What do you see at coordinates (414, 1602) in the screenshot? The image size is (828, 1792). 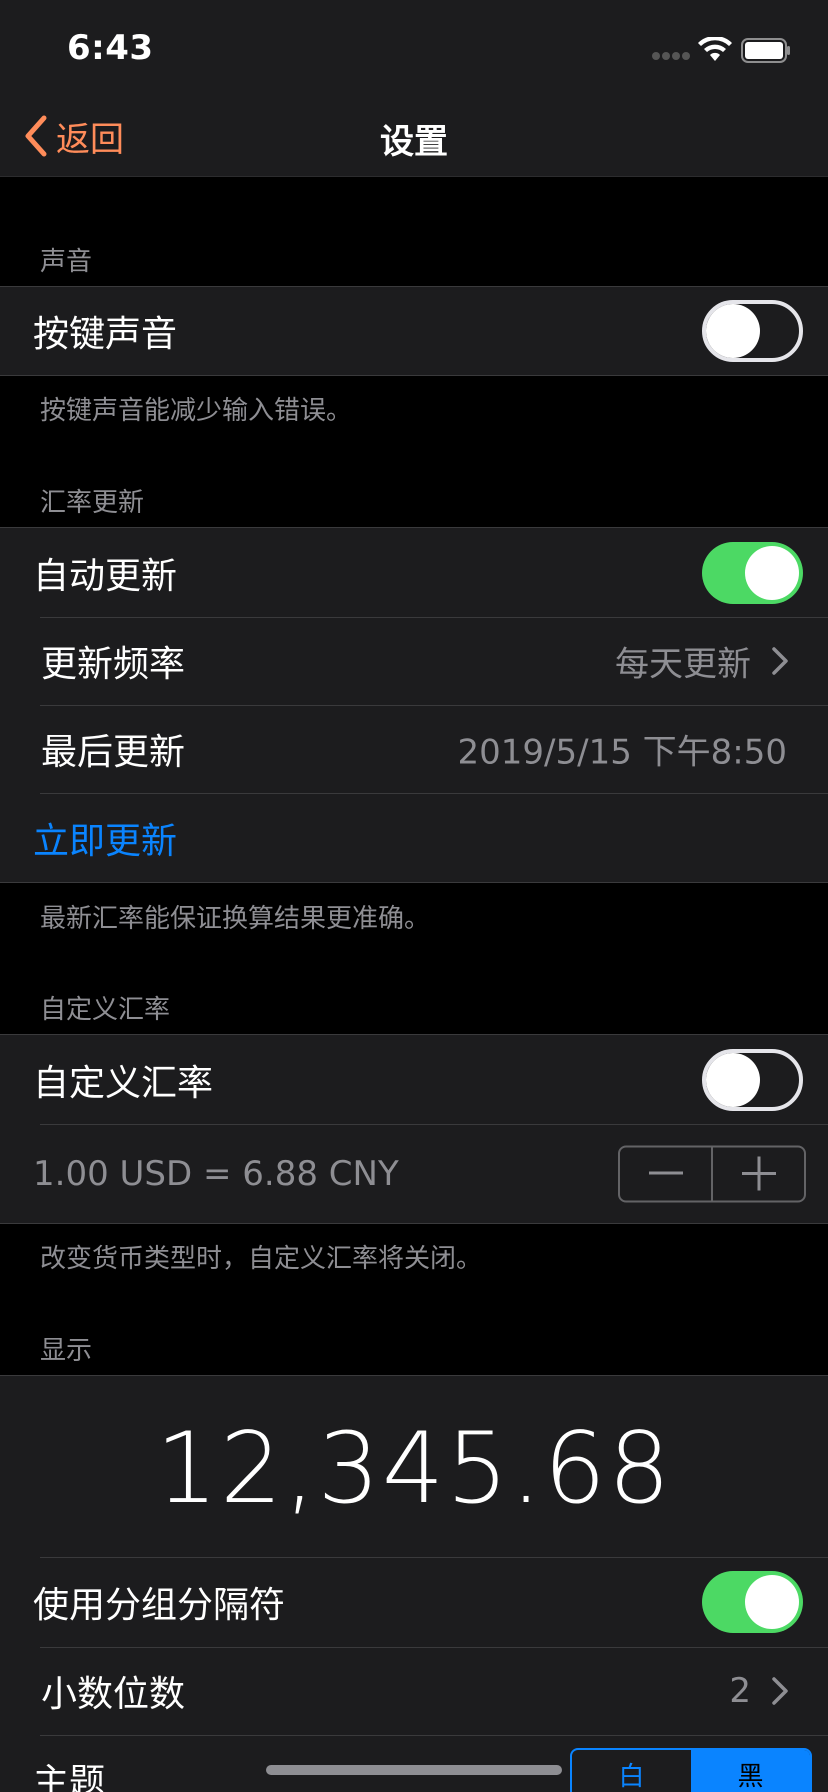 I see `grouping-separator-row: 使用分组分隔符` at bounding box center [414, 1602].